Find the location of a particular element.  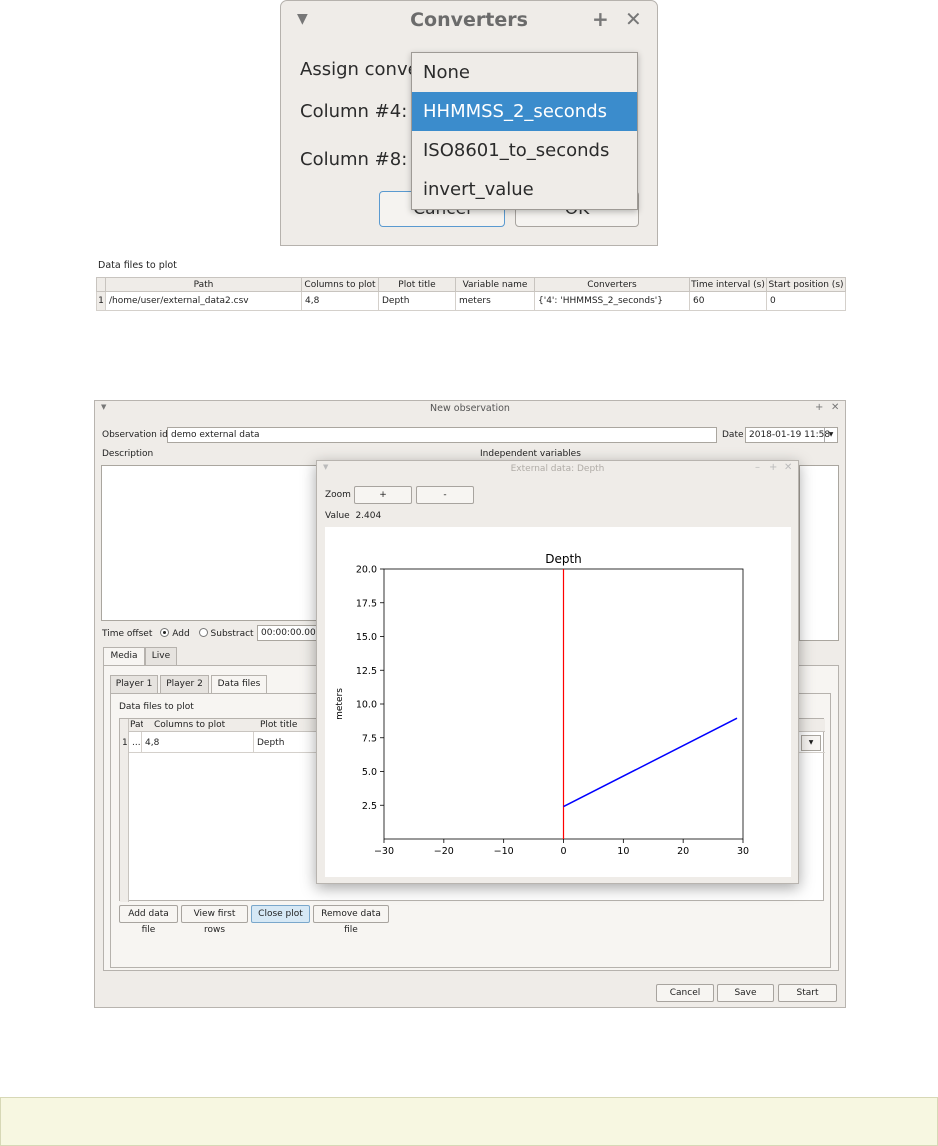

date-input: 2018-01-19 11:58 ▼ is located at coordinates (791, 435).